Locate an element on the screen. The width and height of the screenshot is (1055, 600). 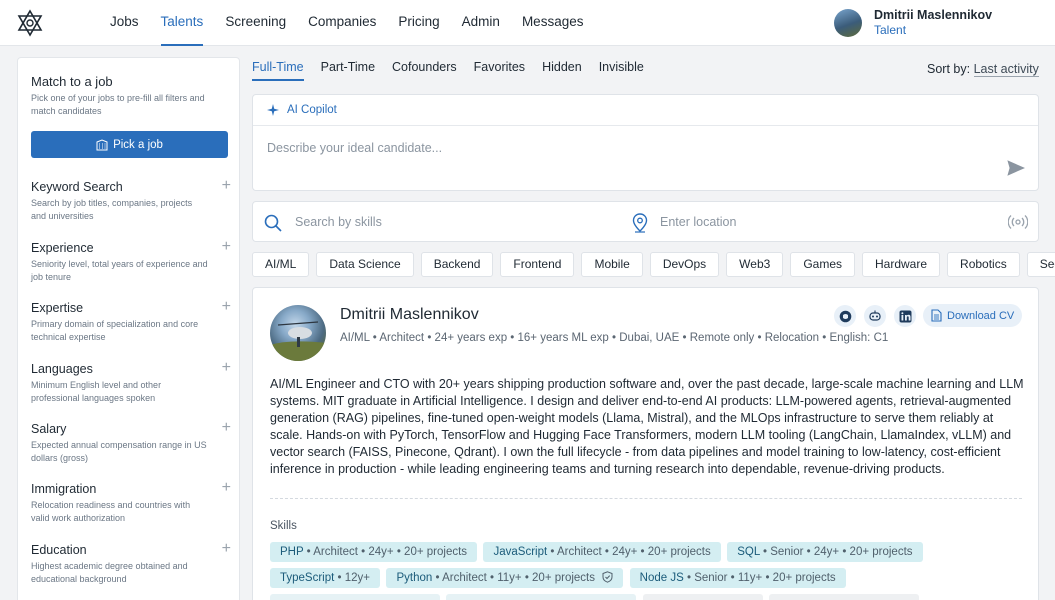
building-icon is located at coordinates (102, 144).